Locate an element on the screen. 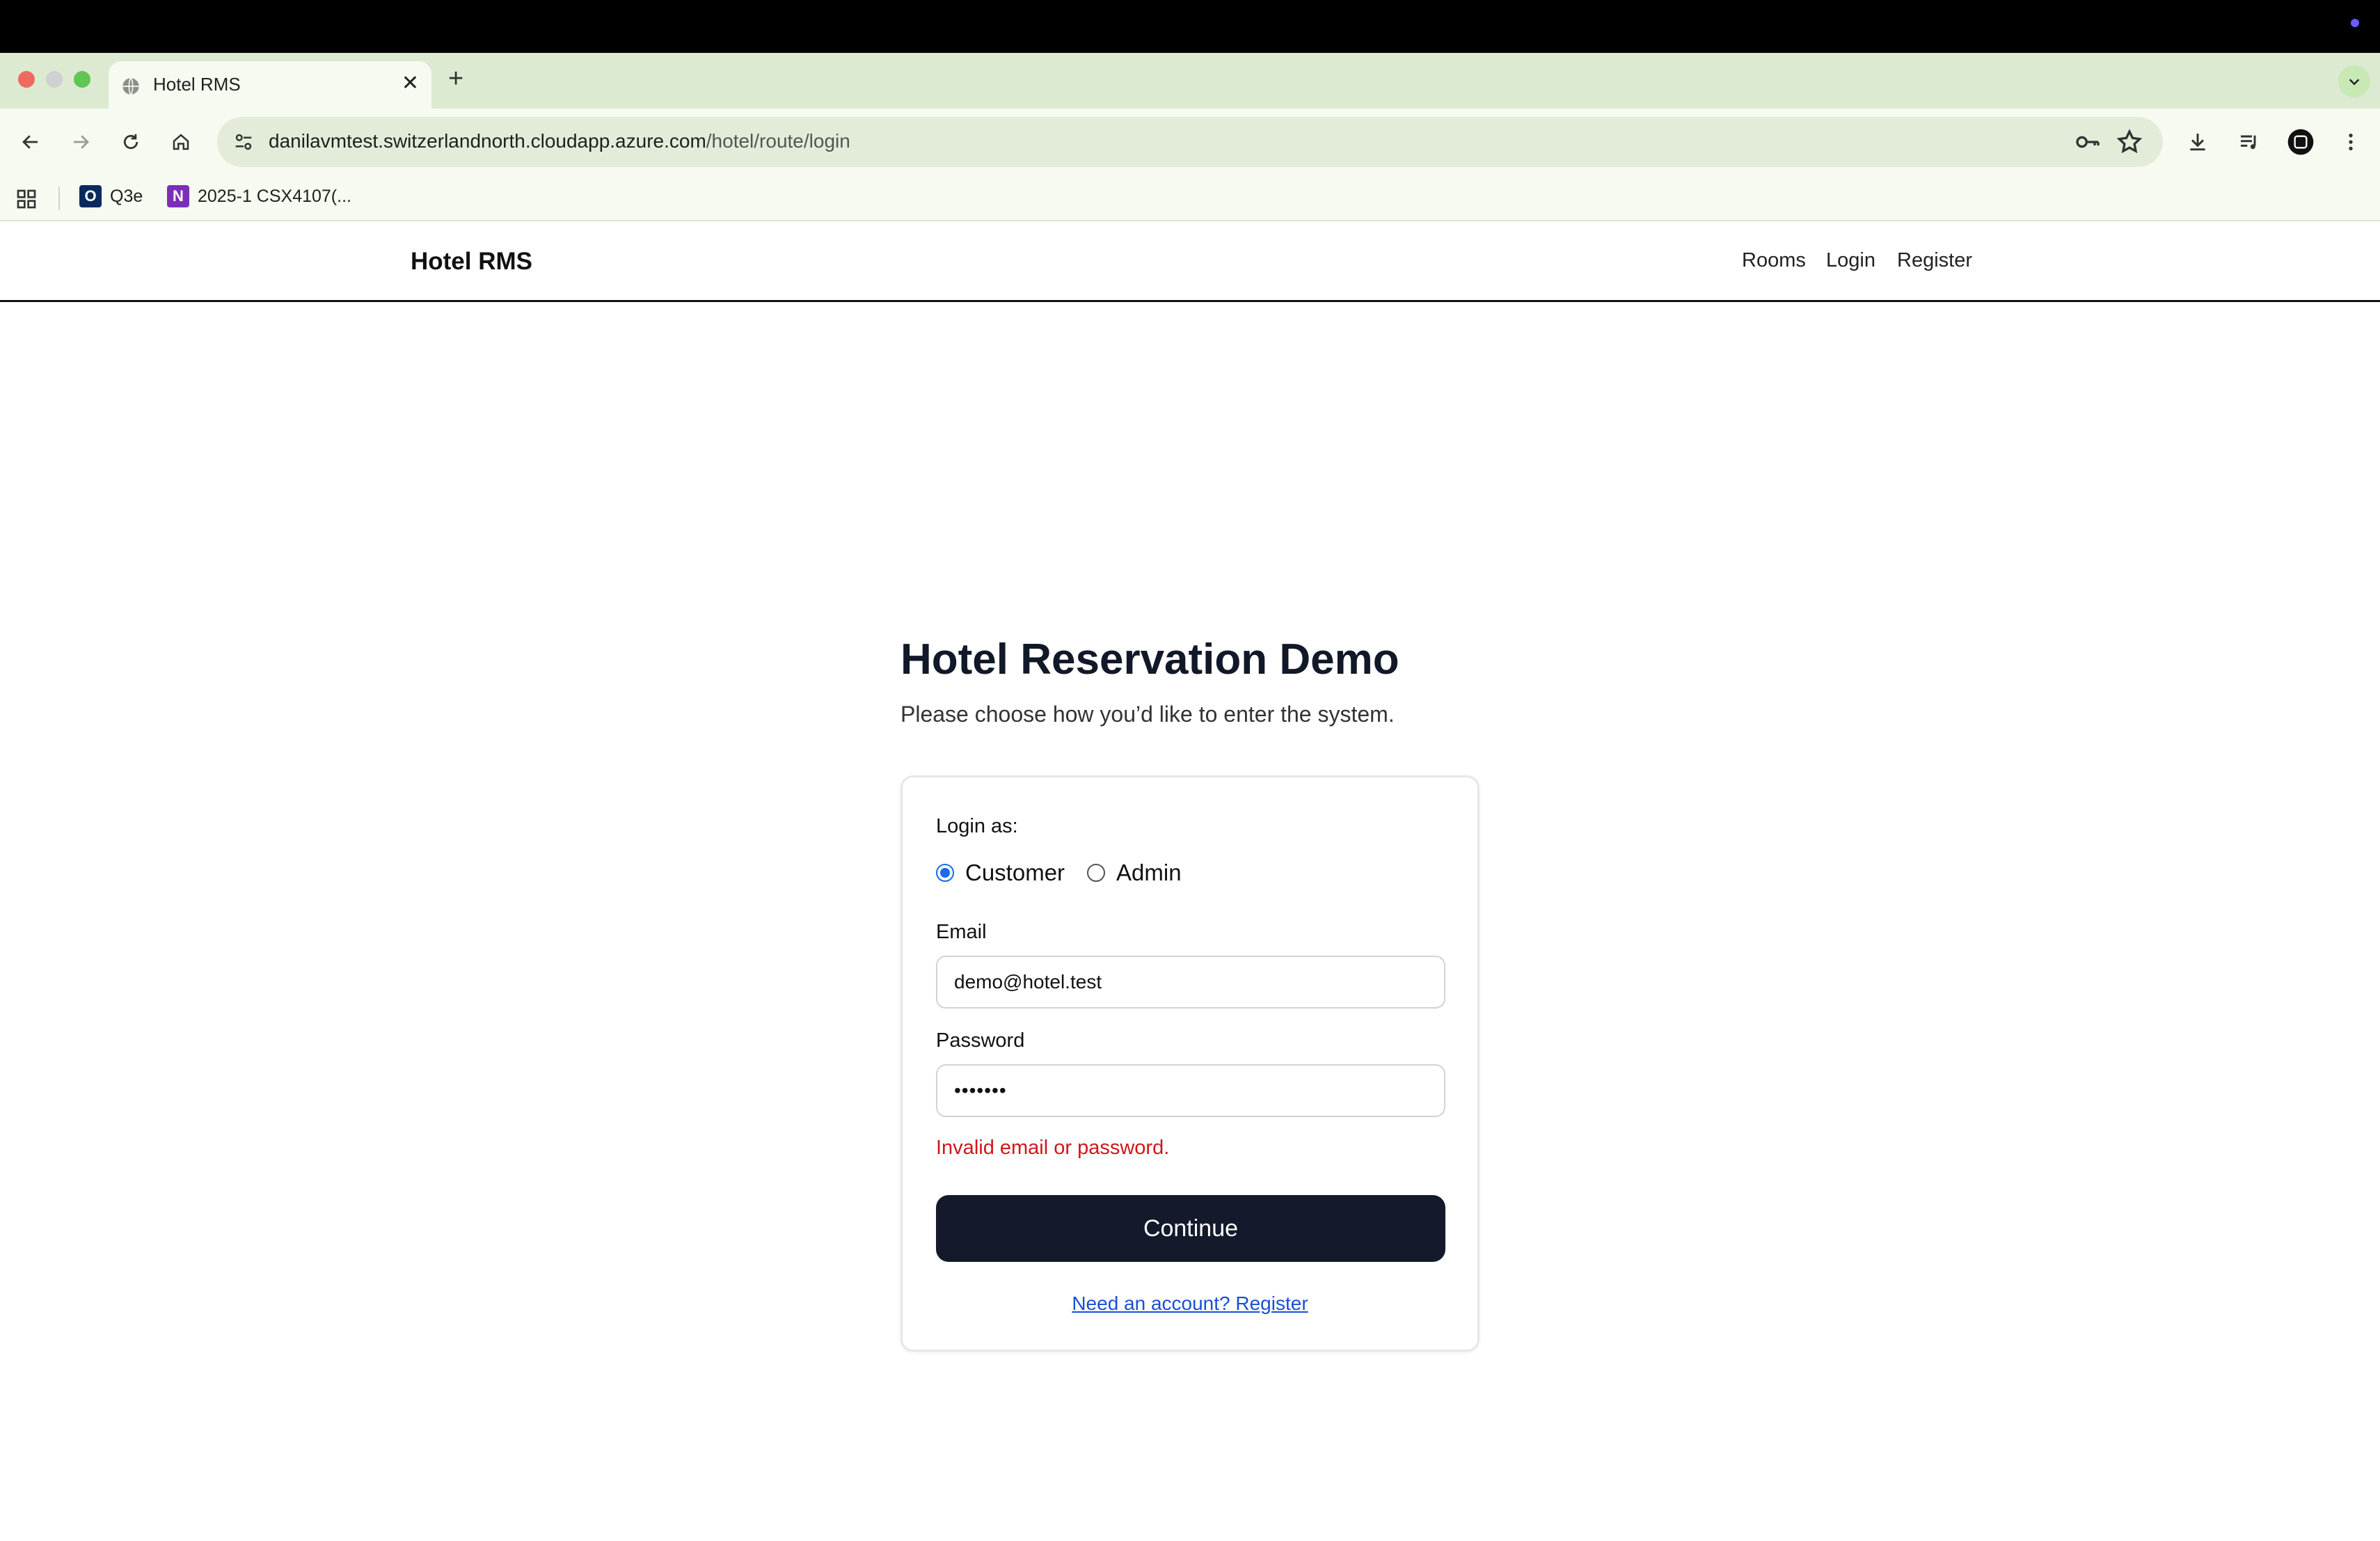 Image resolution: width=2380 pixels, height=1541 pixels. login-as-label: Login as: is located at coordinates (977, 826).